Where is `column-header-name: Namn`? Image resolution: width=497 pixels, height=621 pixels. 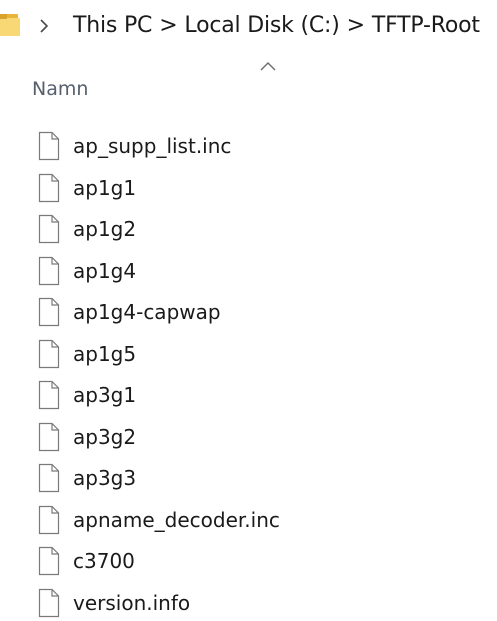 column-header-name: Namn is located at coordinates (60, 89).